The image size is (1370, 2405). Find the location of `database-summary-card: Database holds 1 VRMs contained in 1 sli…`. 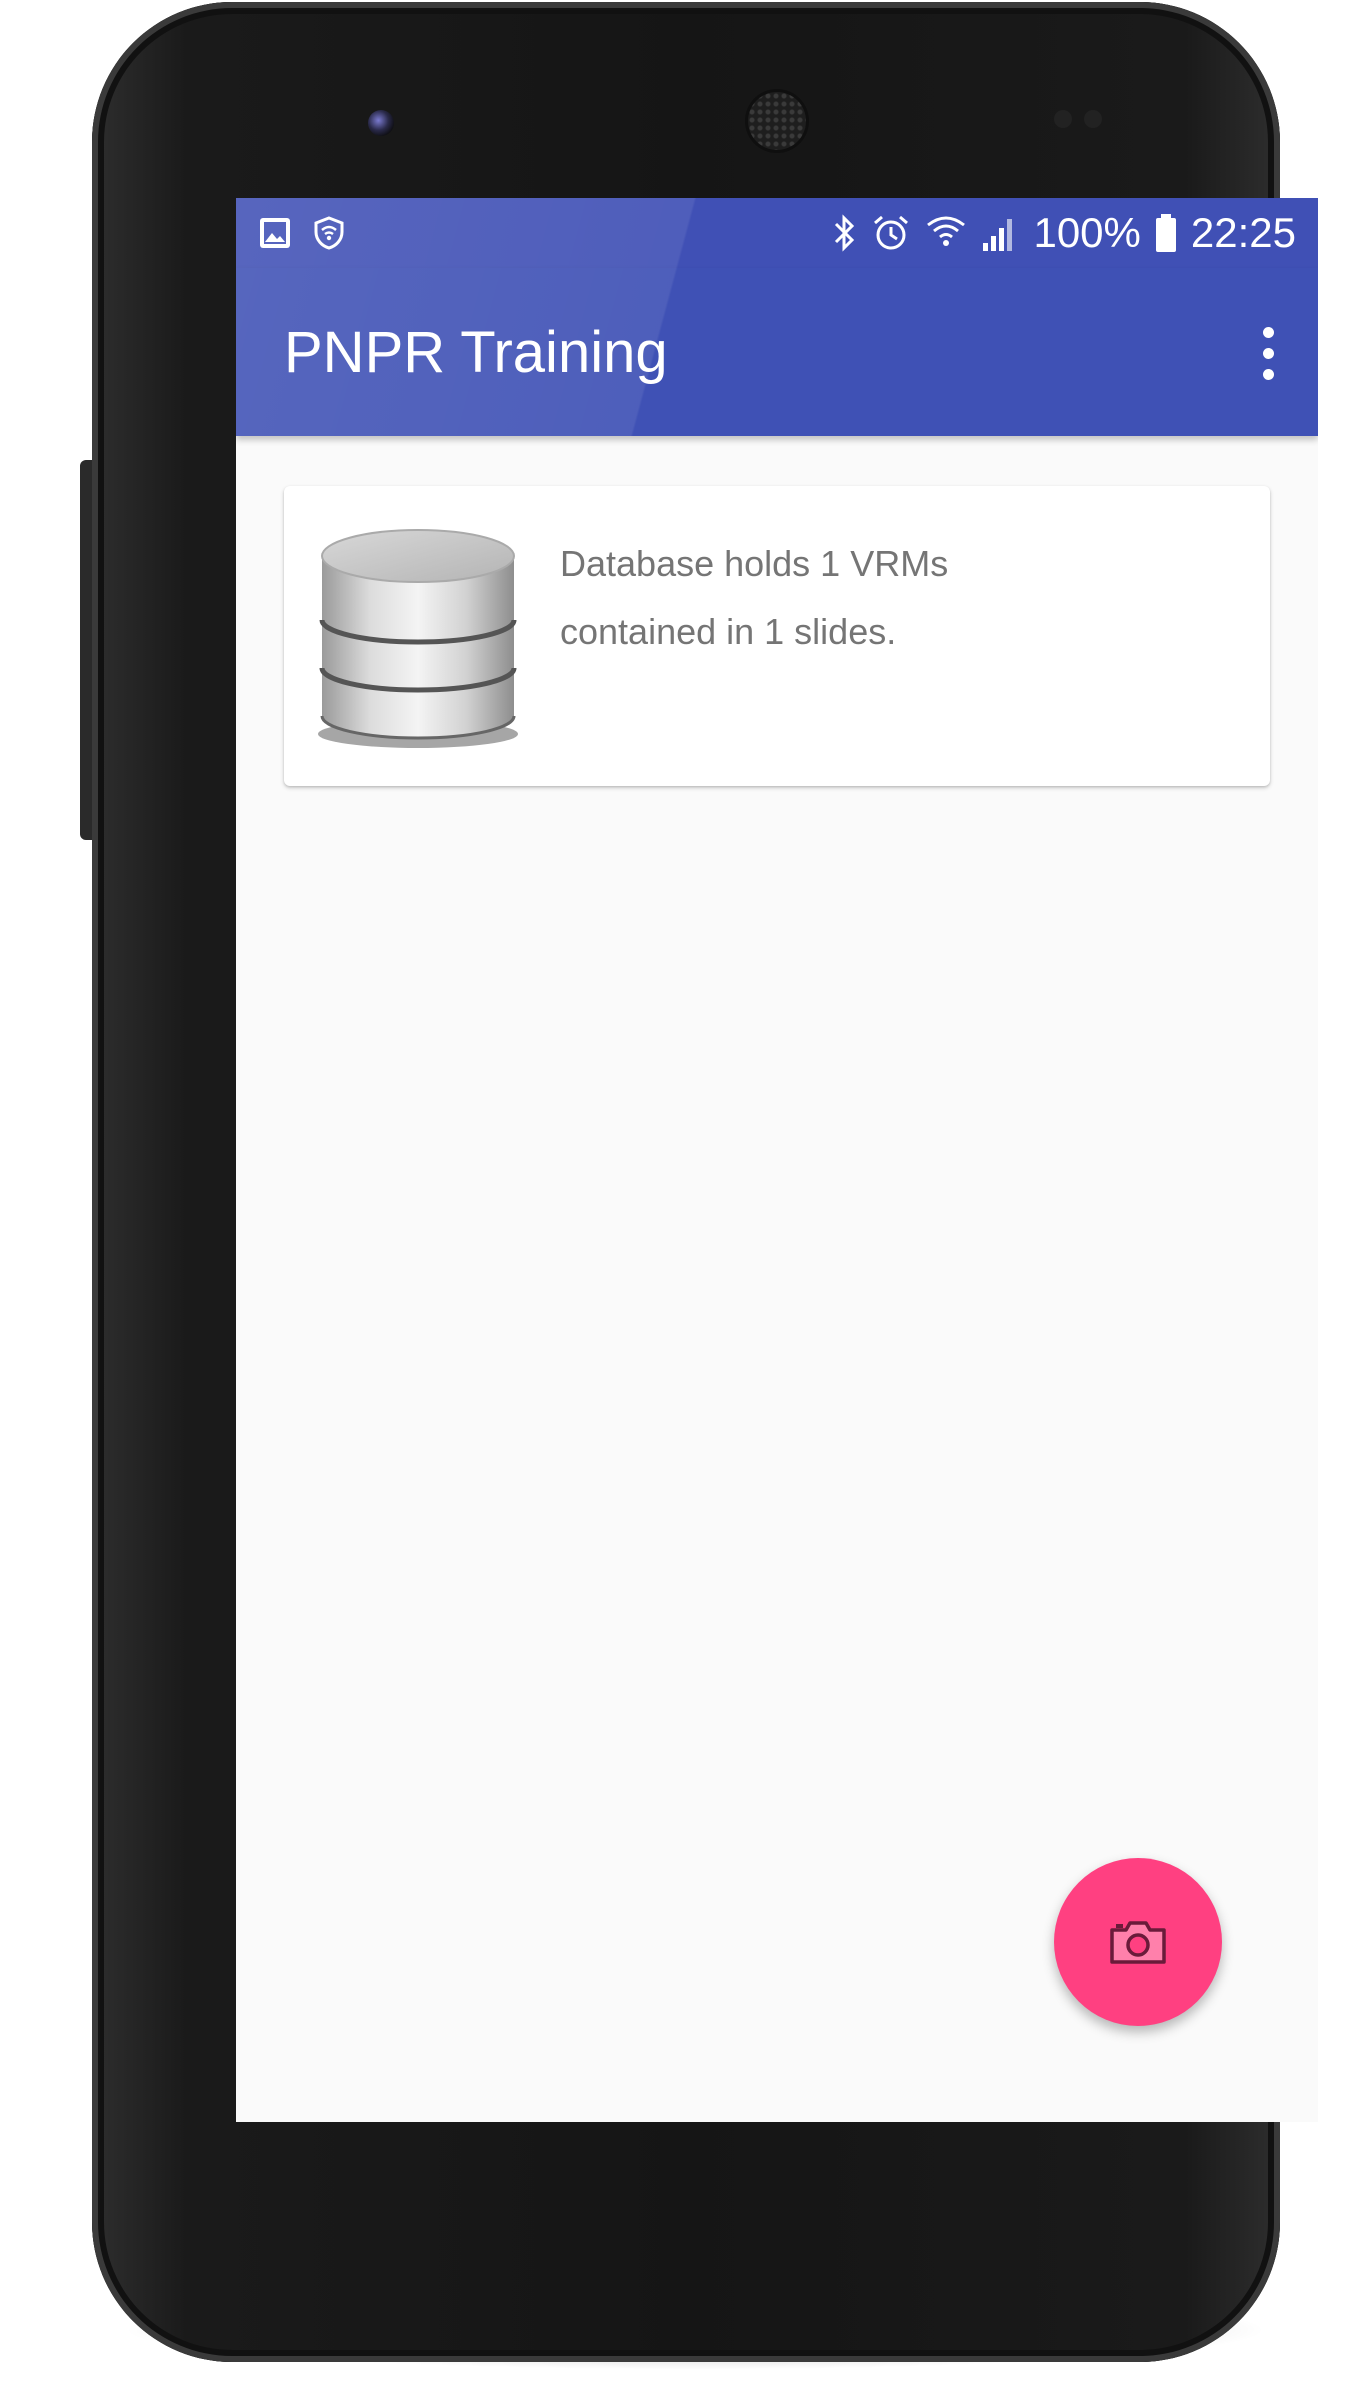

database-summary-card: Database holds 1 VRMs contained in 1 sli… is located at coordinates (777, 636).